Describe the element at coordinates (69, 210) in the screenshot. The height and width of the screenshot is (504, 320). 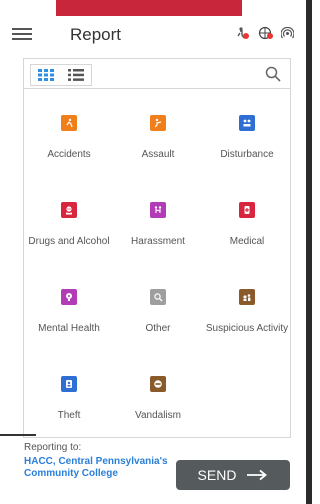
I see `drugs-icon` at that location.